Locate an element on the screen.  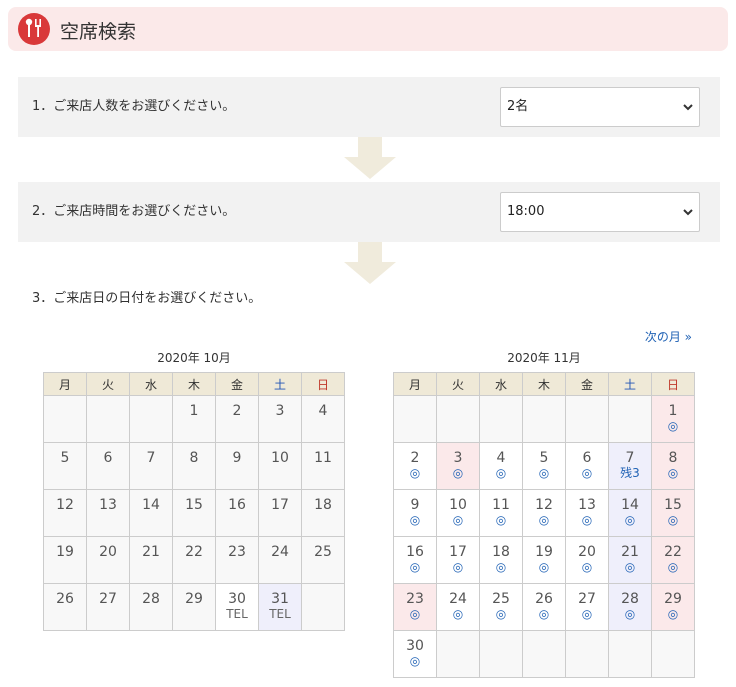
calendar-day: 30 TEL is located at coordinates (237, 607).